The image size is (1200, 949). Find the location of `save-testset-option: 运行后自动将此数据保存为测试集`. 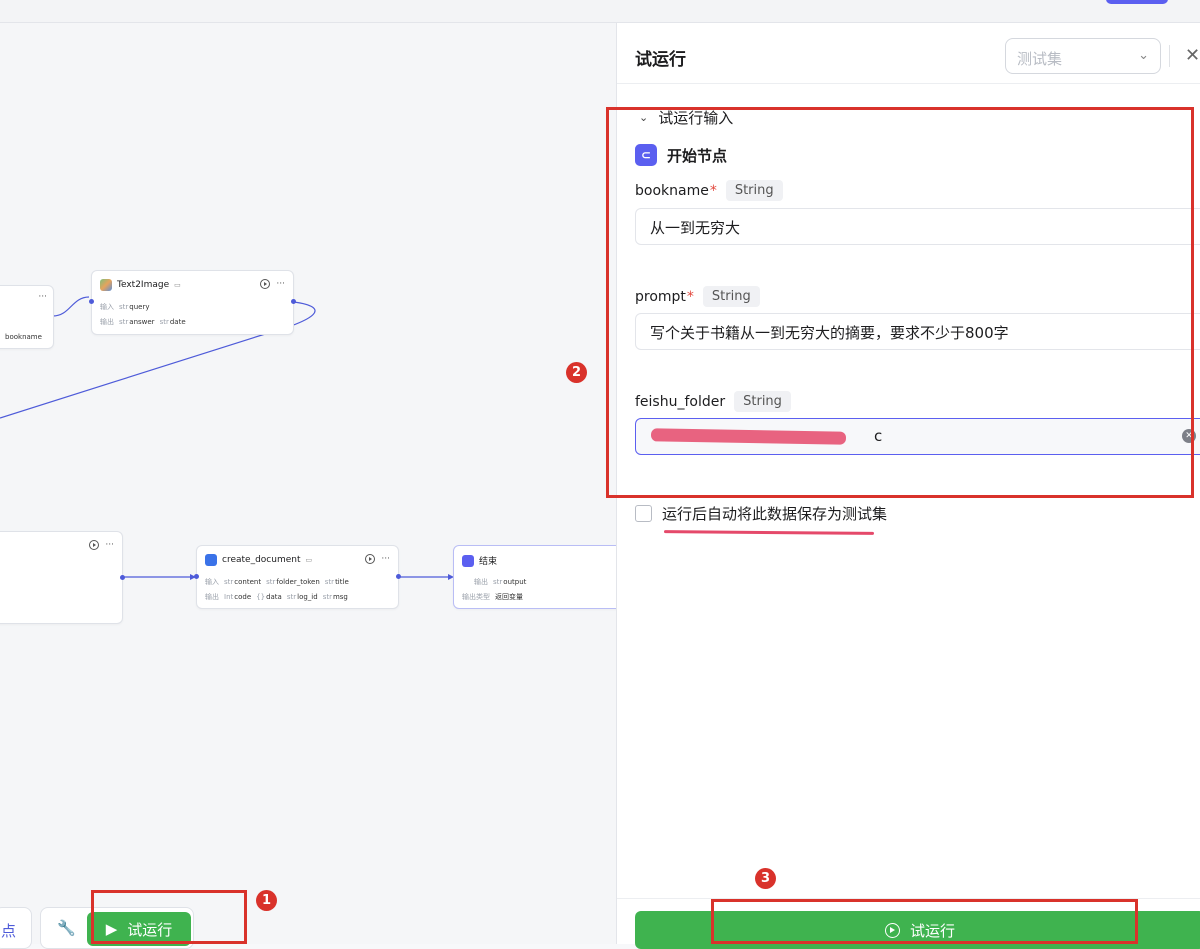

save-testset-option: 运行后自动将此数据保存为测试集 is located at coordinates (761, 513).